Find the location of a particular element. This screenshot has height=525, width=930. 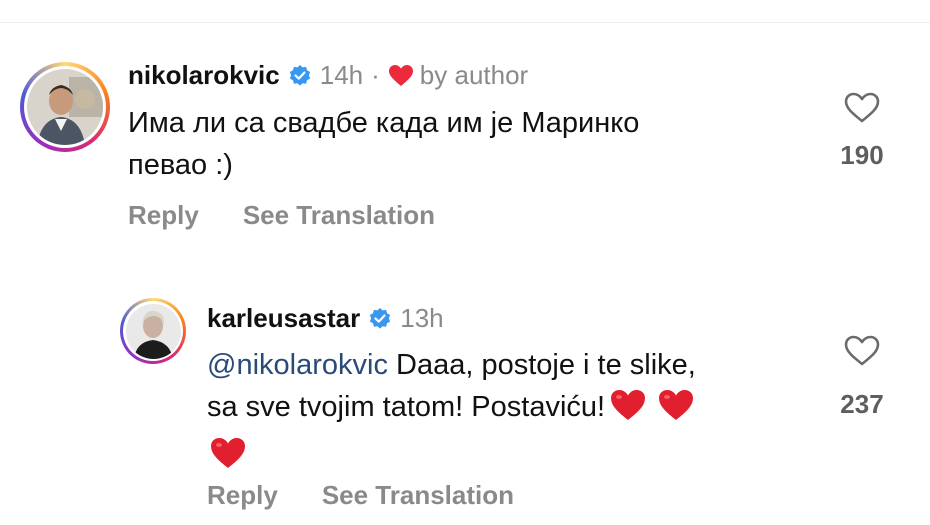

comment-text-line is located at coordinates (451, 455).